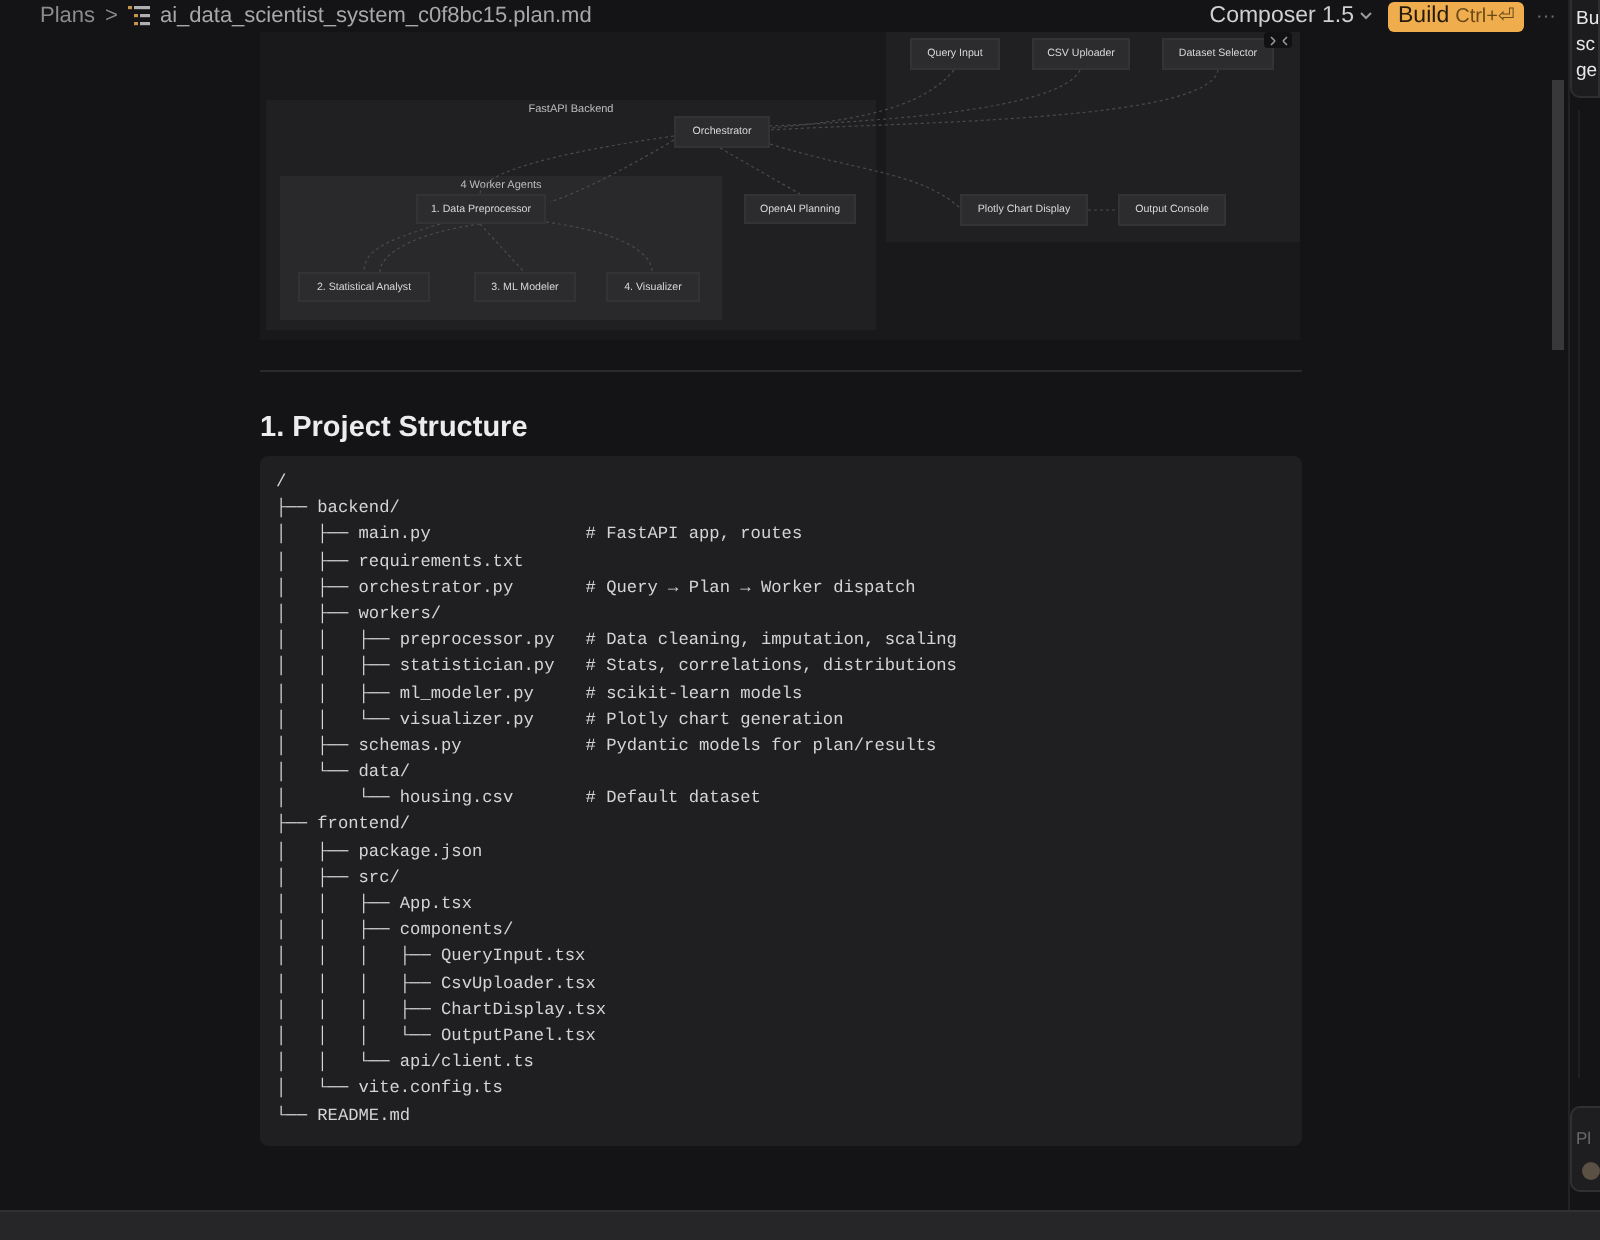 The height and width of the screenshot is (1240, 1600). What do you see at coordinates (406, 720) in the screenshot?
I see `code-text: │ │ └── visualizer.py` at bounding box center [406, 720].